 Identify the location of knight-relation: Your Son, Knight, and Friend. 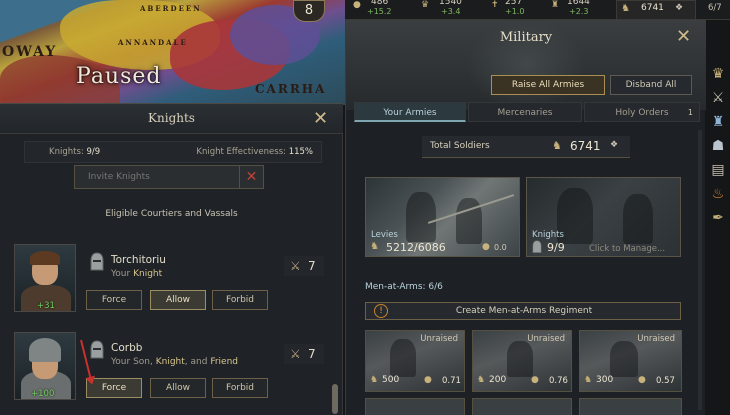
(174, 362).